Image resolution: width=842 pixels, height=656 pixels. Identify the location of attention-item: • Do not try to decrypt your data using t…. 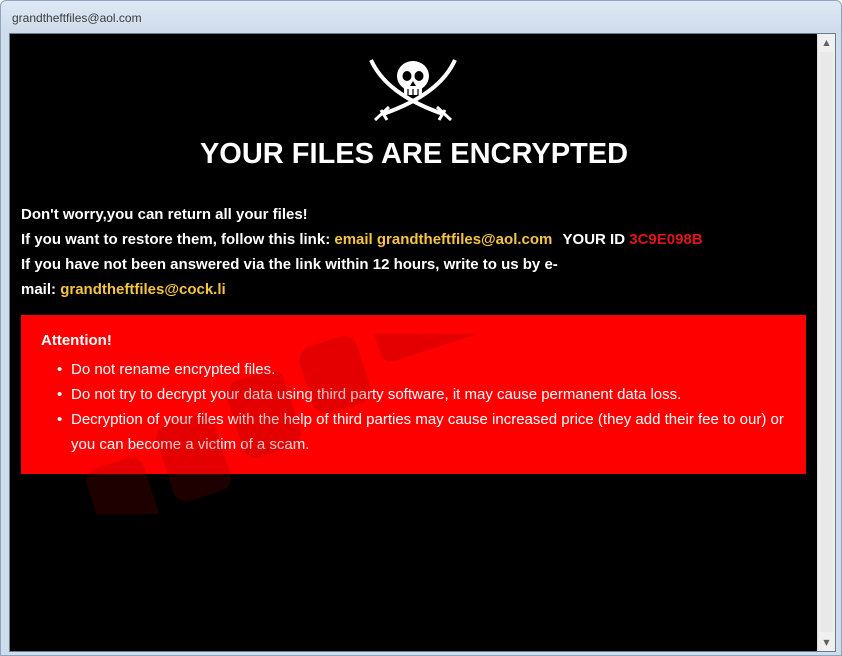
(424, 394).